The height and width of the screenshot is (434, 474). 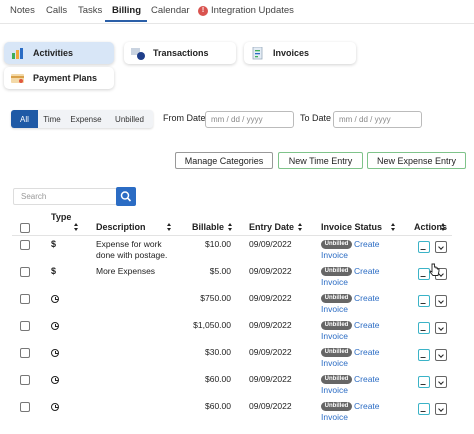 I want to click on row-billable: $30.00, so click(x=218, y=352).